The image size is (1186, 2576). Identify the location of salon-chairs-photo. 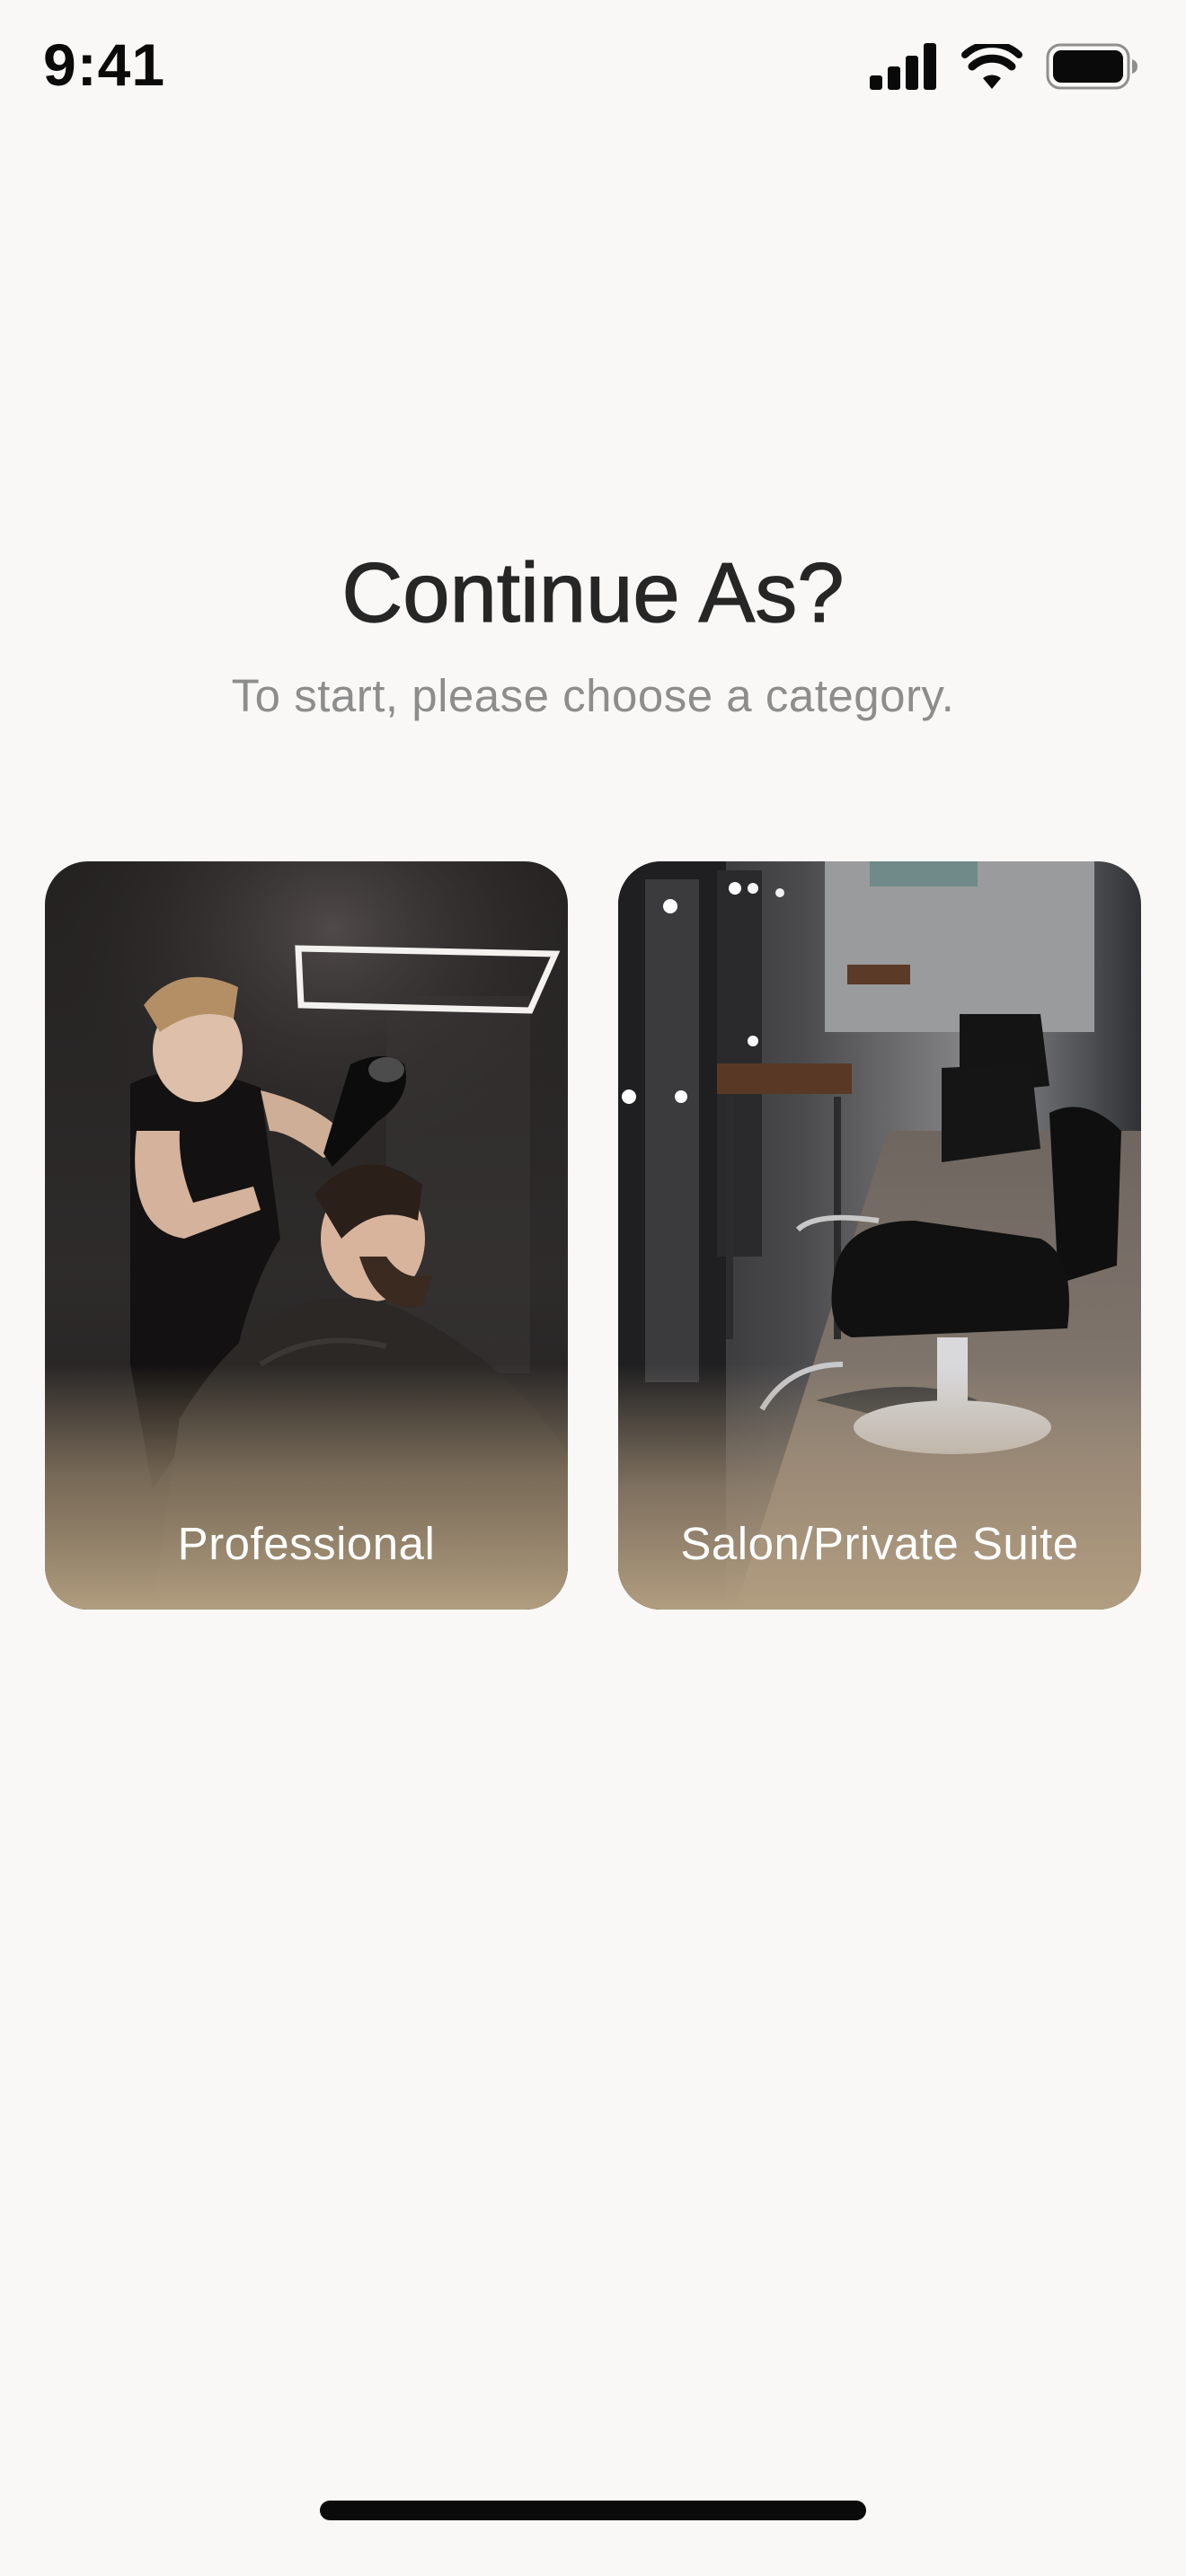
(879, 1235).